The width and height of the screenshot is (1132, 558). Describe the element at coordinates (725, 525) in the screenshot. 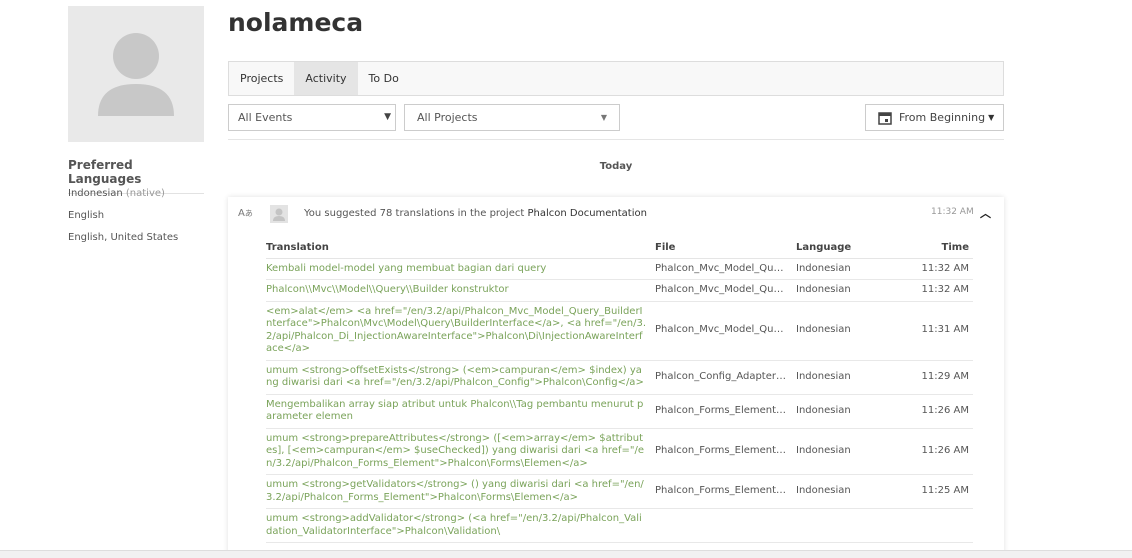

I see `file-name` at that location.